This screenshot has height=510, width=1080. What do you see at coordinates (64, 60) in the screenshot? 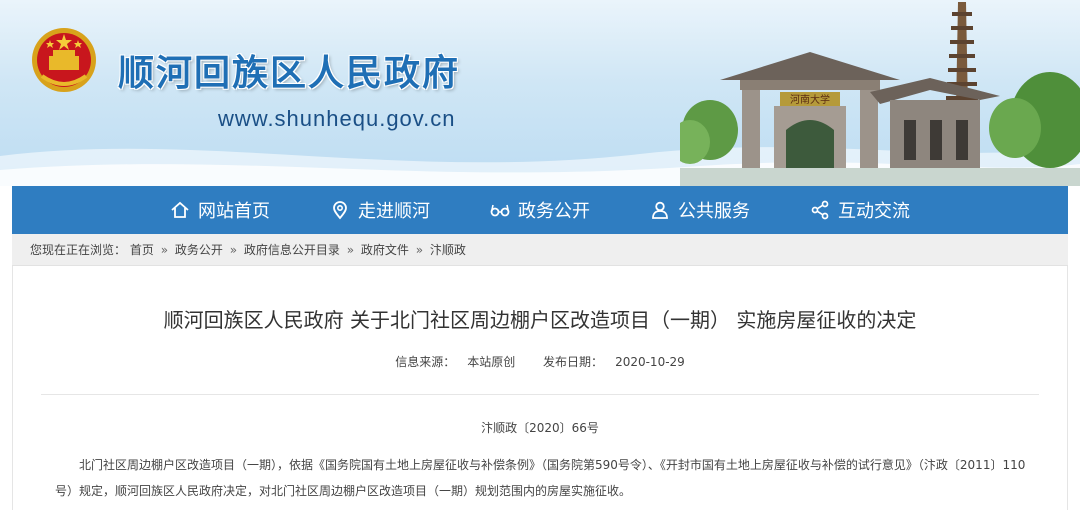
I see `national-emblem-icon` at bounding box center [64, 60].